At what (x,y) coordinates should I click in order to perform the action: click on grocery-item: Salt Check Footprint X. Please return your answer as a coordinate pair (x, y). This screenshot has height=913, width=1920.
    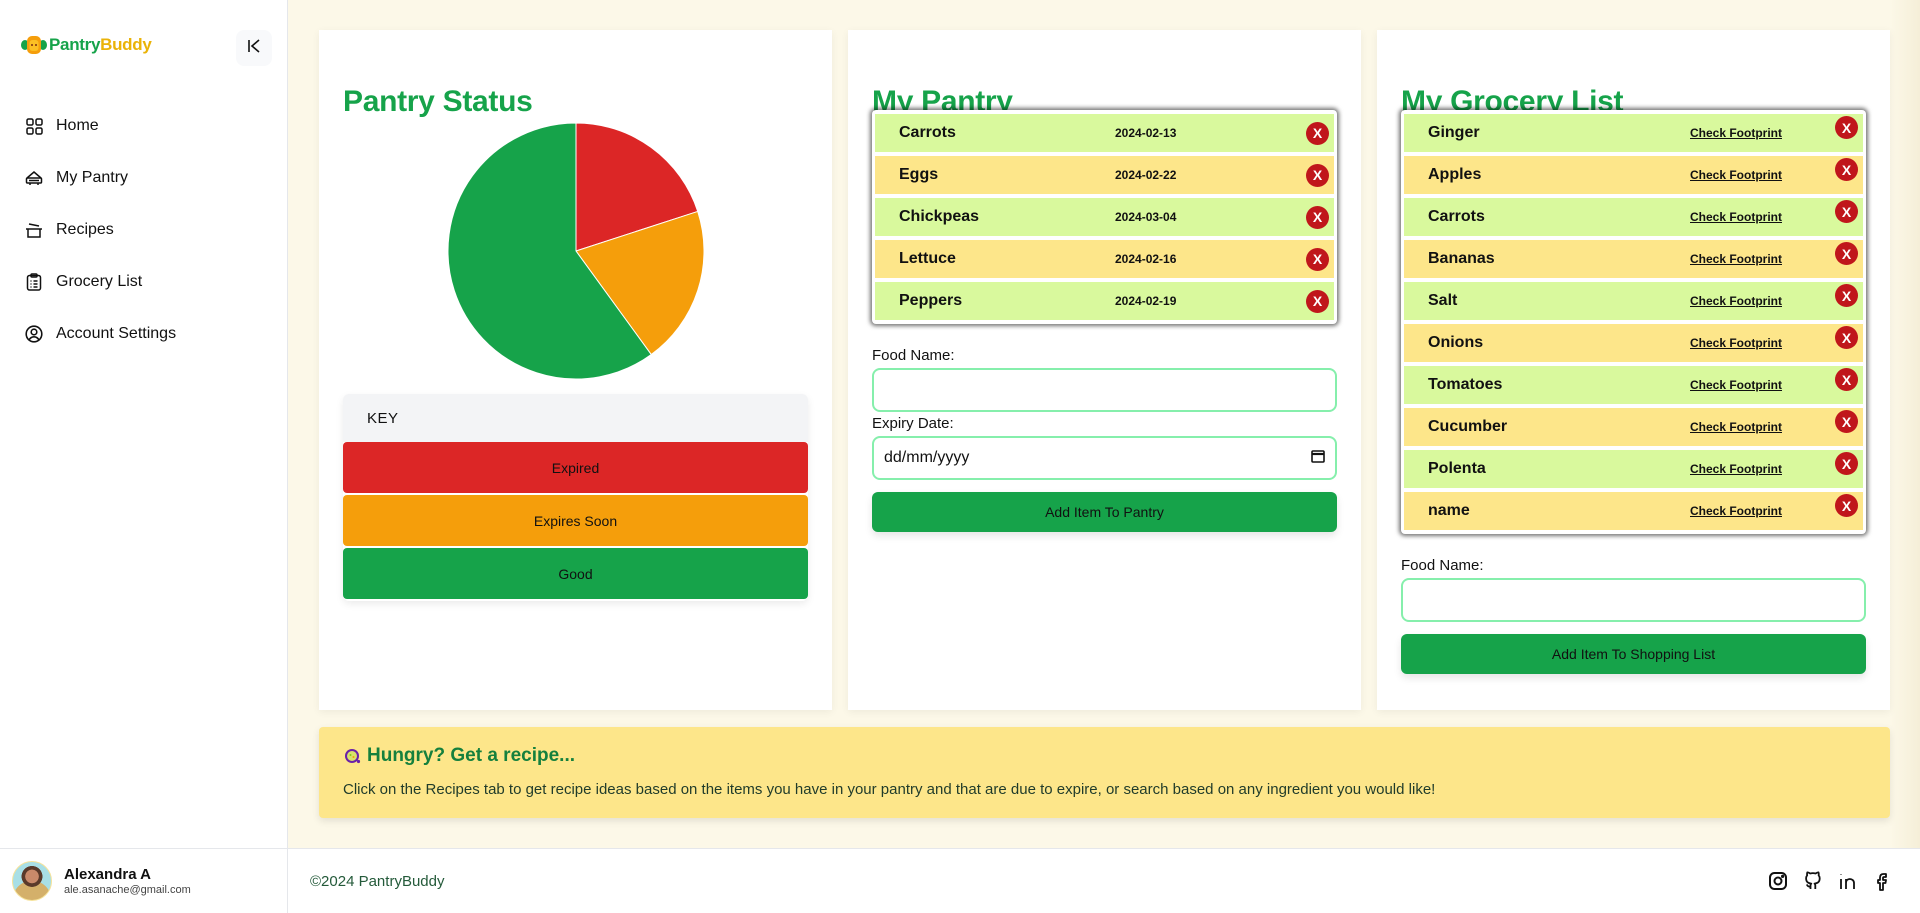
    Looking at the image, I should click on (1633, 301).